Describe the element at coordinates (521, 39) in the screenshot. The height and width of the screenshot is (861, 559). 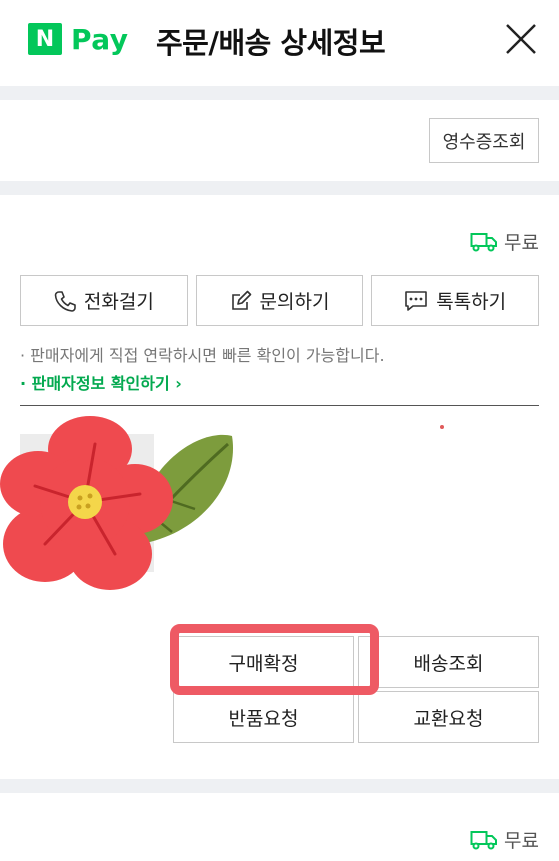
I see `close-icon` at that location.